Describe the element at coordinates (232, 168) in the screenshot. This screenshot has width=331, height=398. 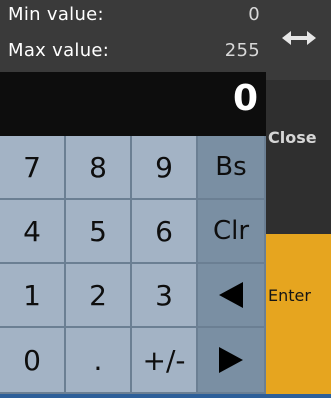
I see `backspace-button: Bs` at that location.